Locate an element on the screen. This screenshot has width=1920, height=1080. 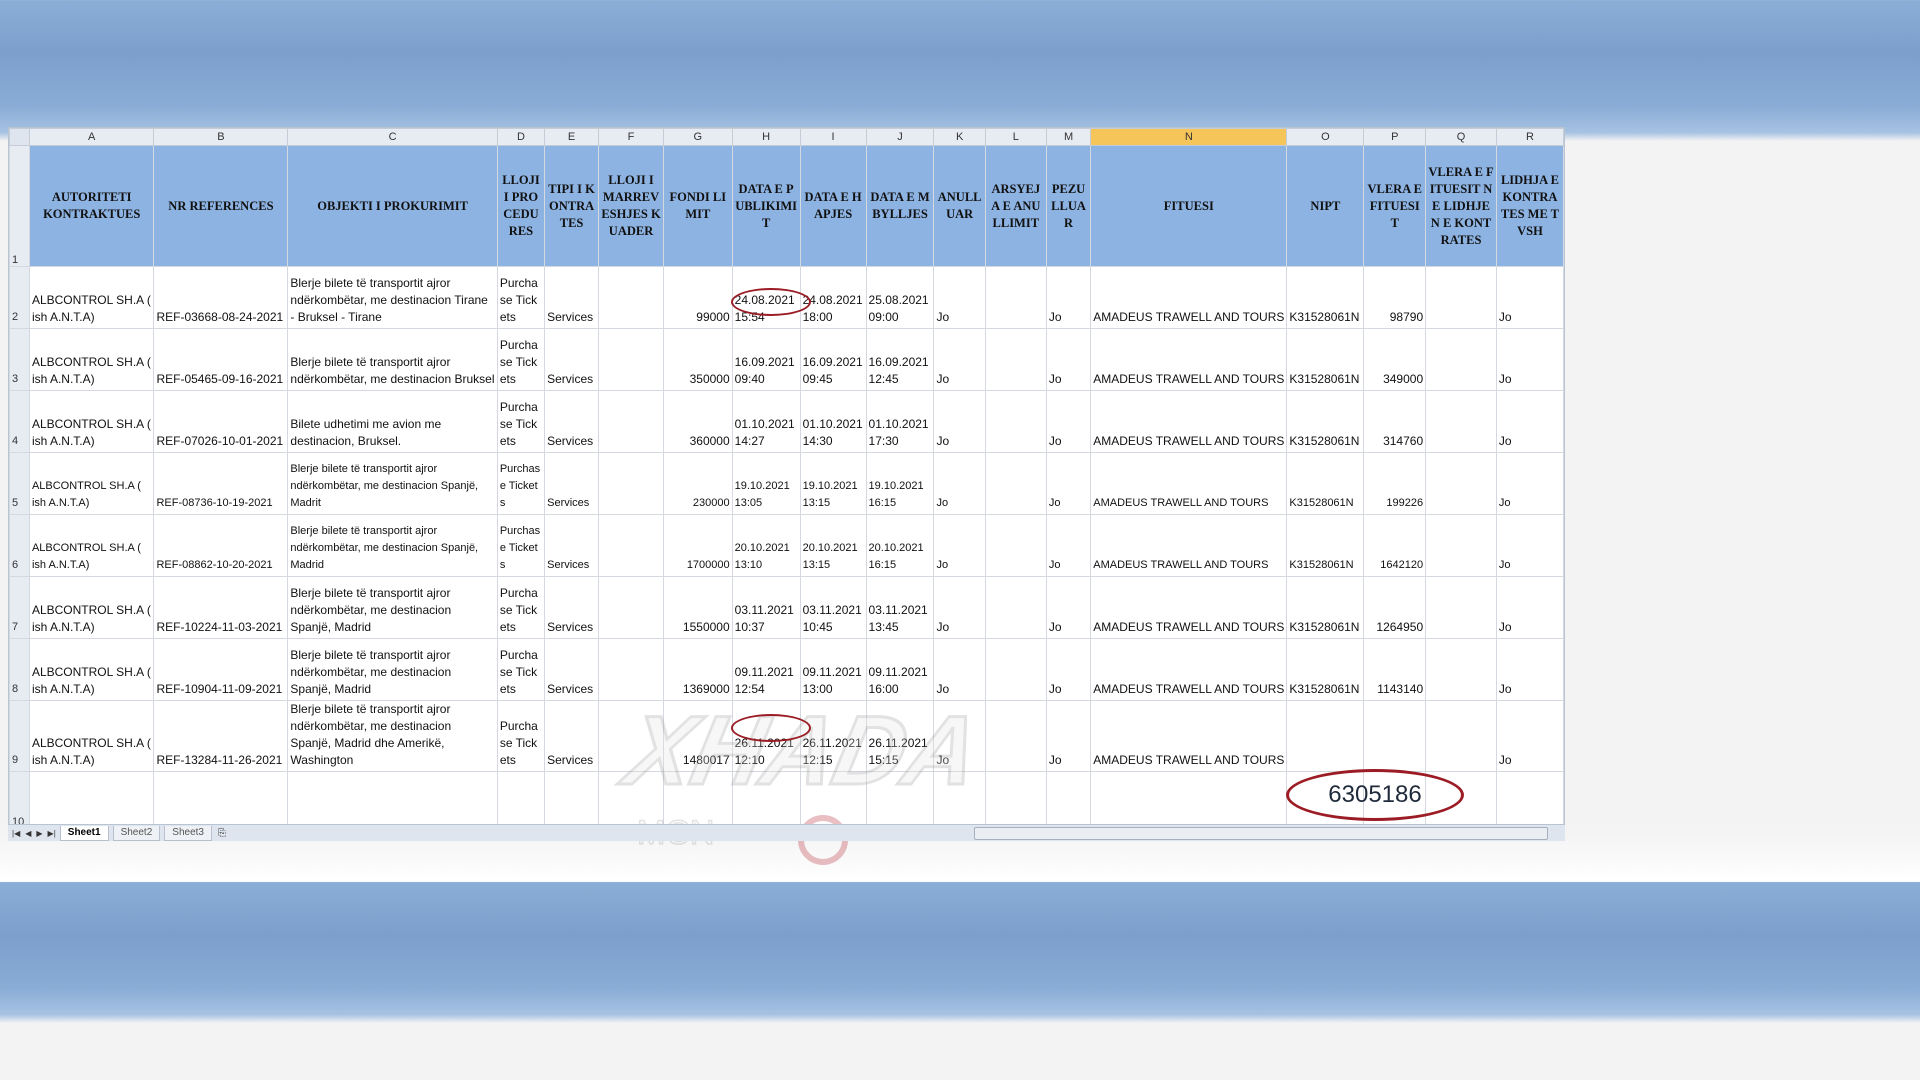
column-header-k: K is located at coordinates (959, 137).